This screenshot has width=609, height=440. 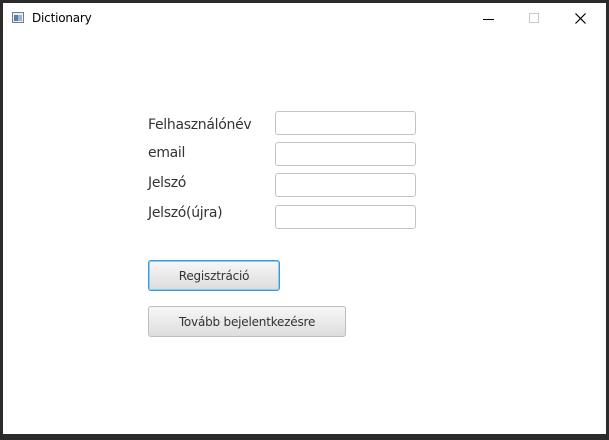 I want to click on username-field, so click(x=345, y=123).